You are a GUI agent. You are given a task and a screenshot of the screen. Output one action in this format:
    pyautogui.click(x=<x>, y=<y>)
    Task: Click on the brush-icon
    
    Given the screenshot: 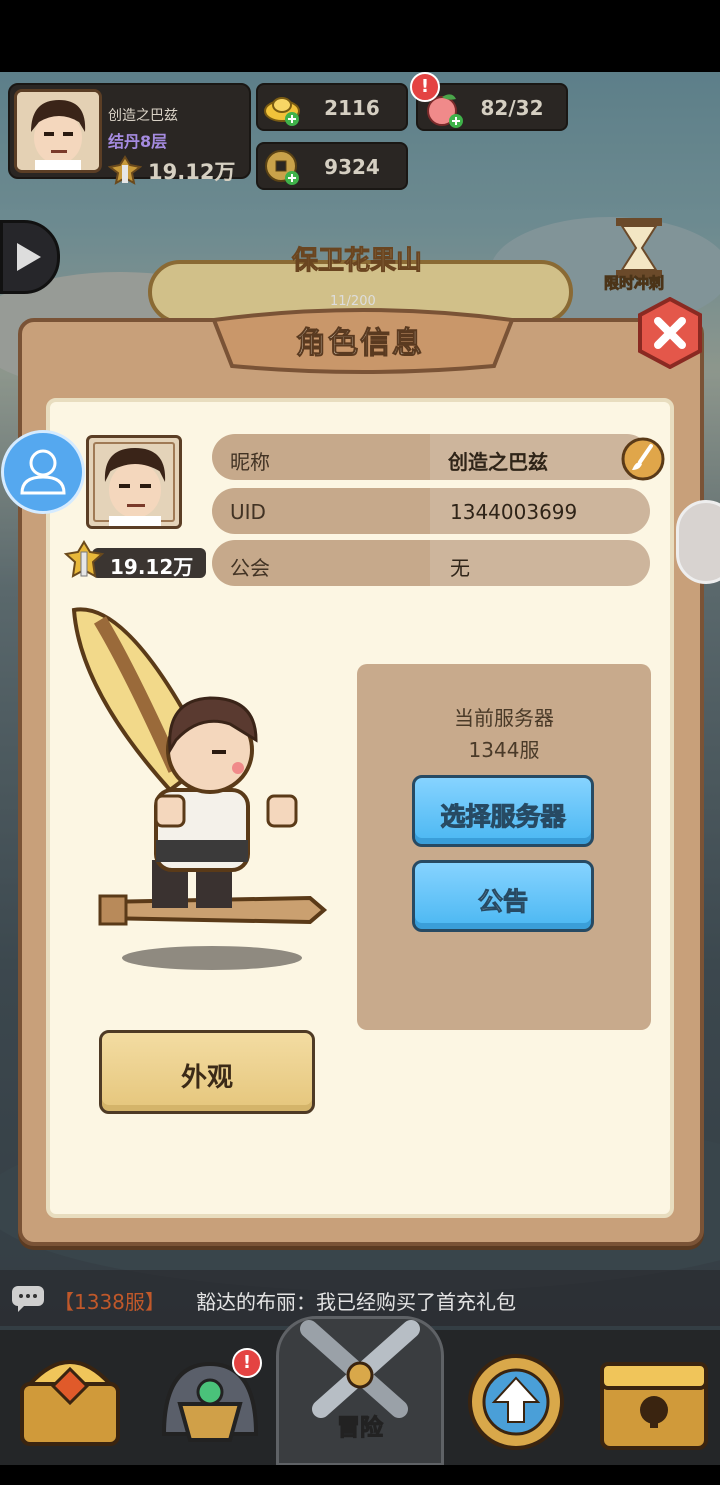 What is the action you would take?
    pyautogui.click(x=643, y=459)
    